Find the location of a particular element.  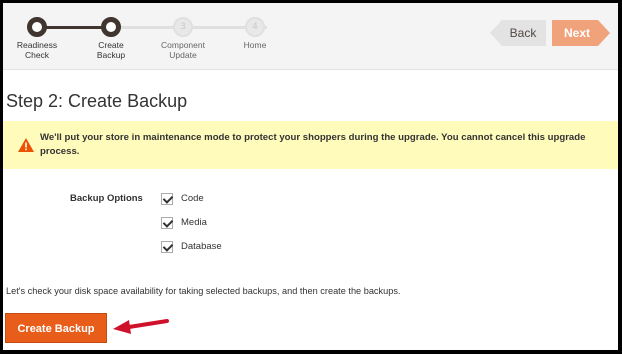

step-readiness-check: Readiness Check is located at coordinates (40, 38).